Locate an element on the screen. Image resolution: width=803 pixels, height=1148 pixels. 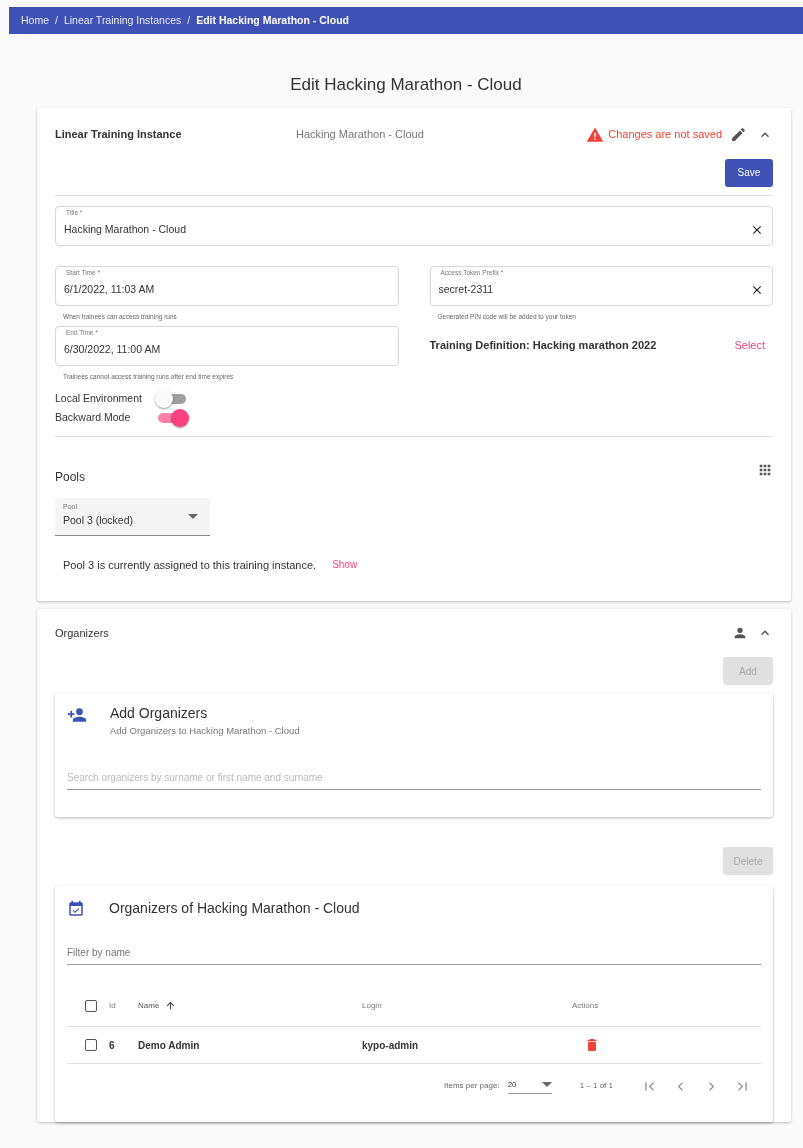
table-cell: 6 is located at coordinates (112, 1045).